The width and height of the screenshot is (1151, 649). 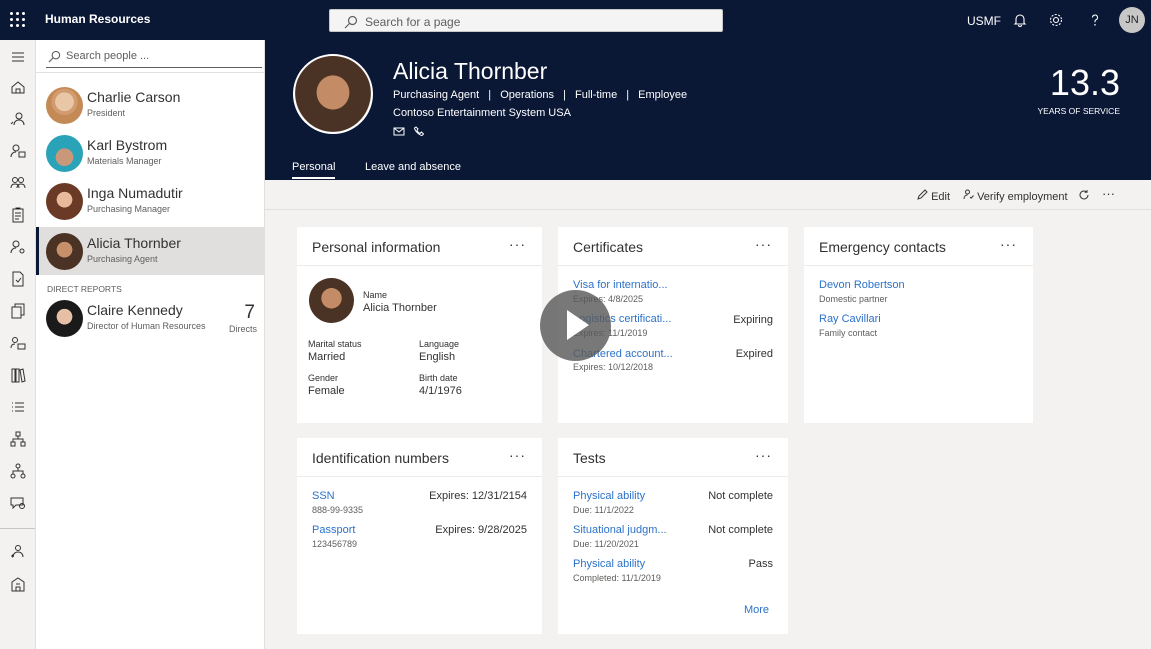 What do you see at coordinates (18, 584) in the screenshot?
I see `building-icon` at bounding box center [18, 584].